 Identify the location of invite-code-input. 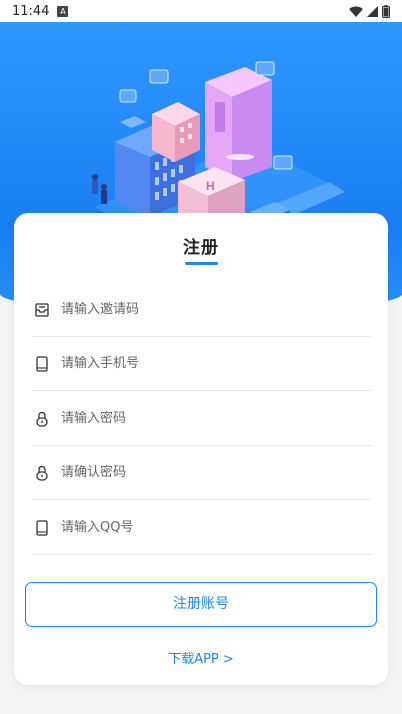
(201, 309).